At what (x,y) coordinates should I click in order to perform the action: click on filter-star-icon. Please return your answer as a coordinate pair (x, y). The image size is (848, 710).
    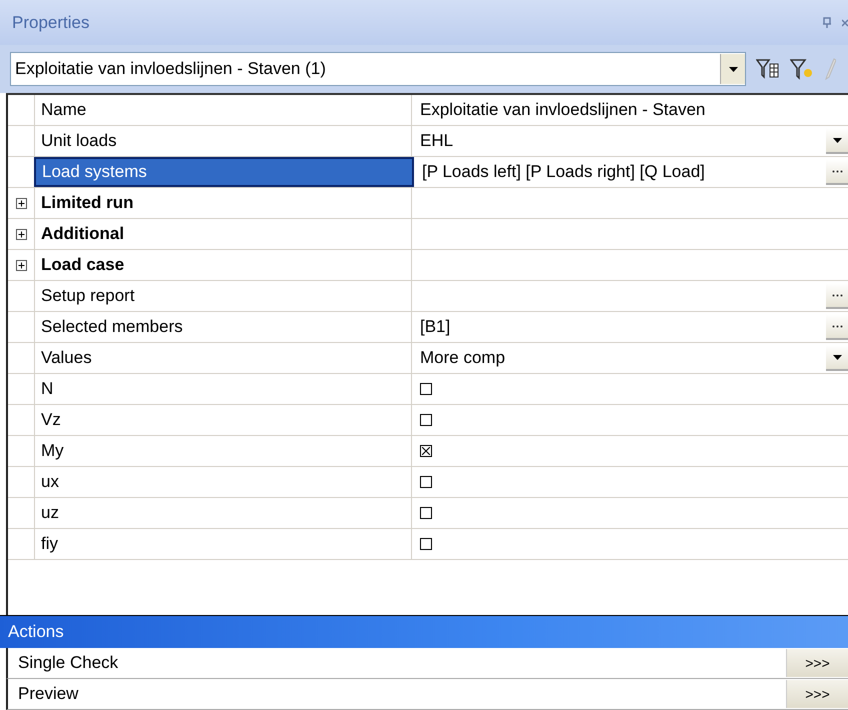
    Looking at the image, I should click on (802, 69).